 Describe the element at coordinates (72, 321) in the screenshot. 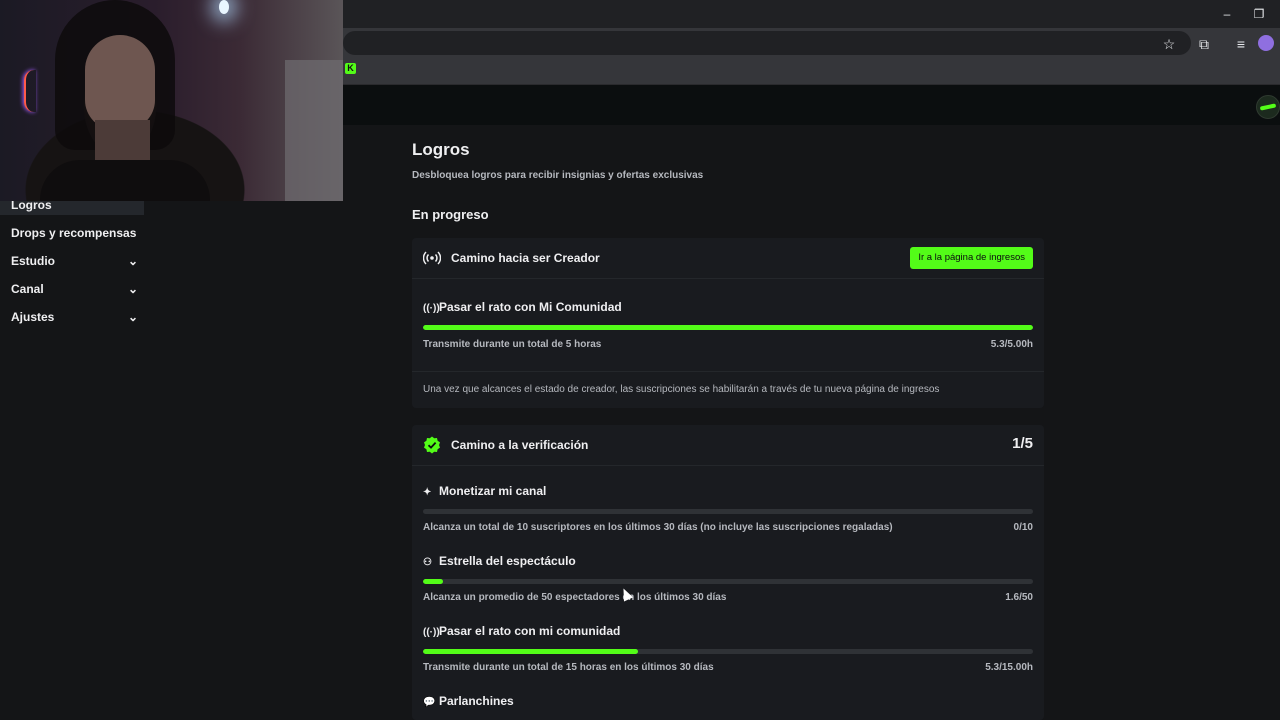

I see `sidebar-item-ajustes: Ajustes ⌄` at that location.